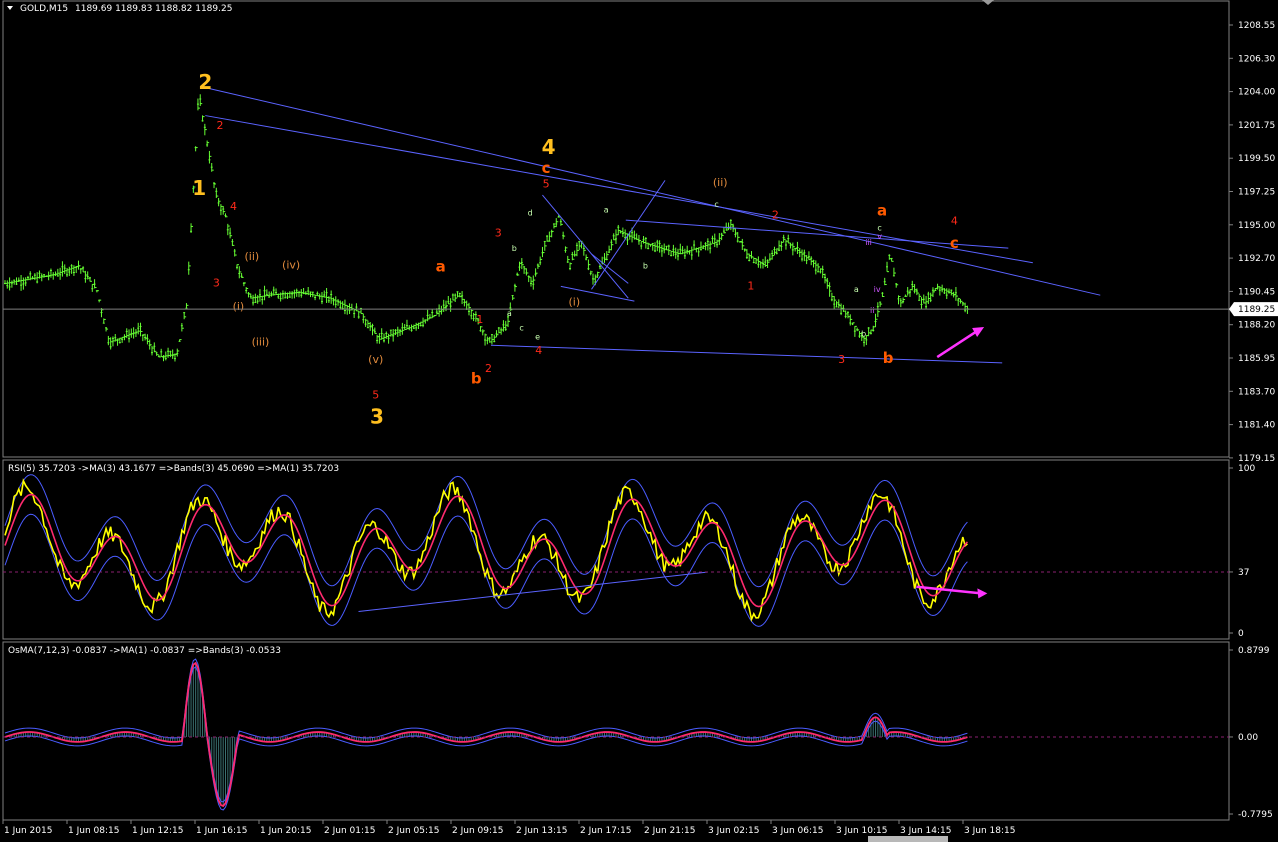 Image resolution: width=1278 pixels, height=842 pixels. What do you see at coordinates (44, 9) in the screenshot?
I see `symbol-label: GOLD,M15` at bounding box center [44, 9].